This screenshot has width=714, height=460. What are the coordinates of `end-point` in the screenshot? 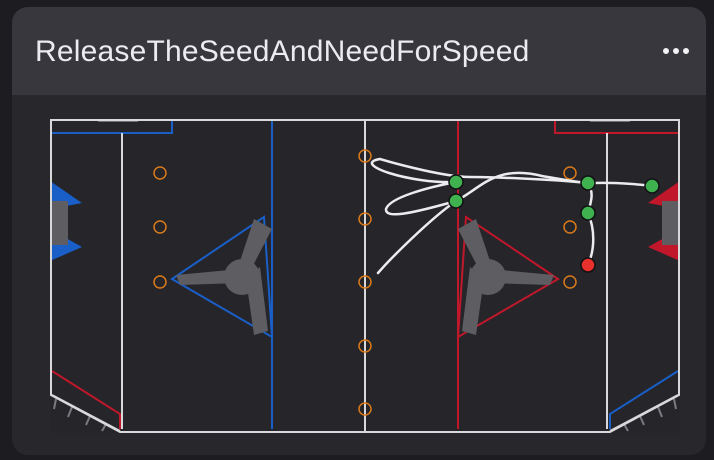 It's located at (588, 265).